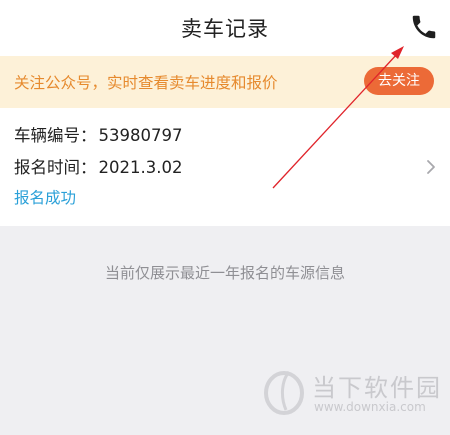  I want to click on watermark: 当下软件园 www.downxia.com, so click(352, 392).